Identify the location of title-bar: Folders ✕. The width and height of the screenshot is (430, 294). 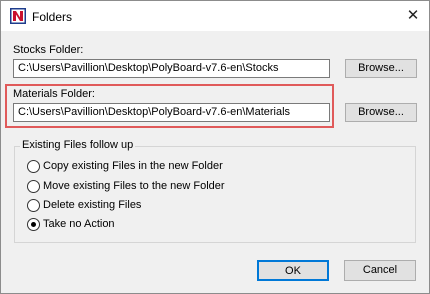
(215, 16).